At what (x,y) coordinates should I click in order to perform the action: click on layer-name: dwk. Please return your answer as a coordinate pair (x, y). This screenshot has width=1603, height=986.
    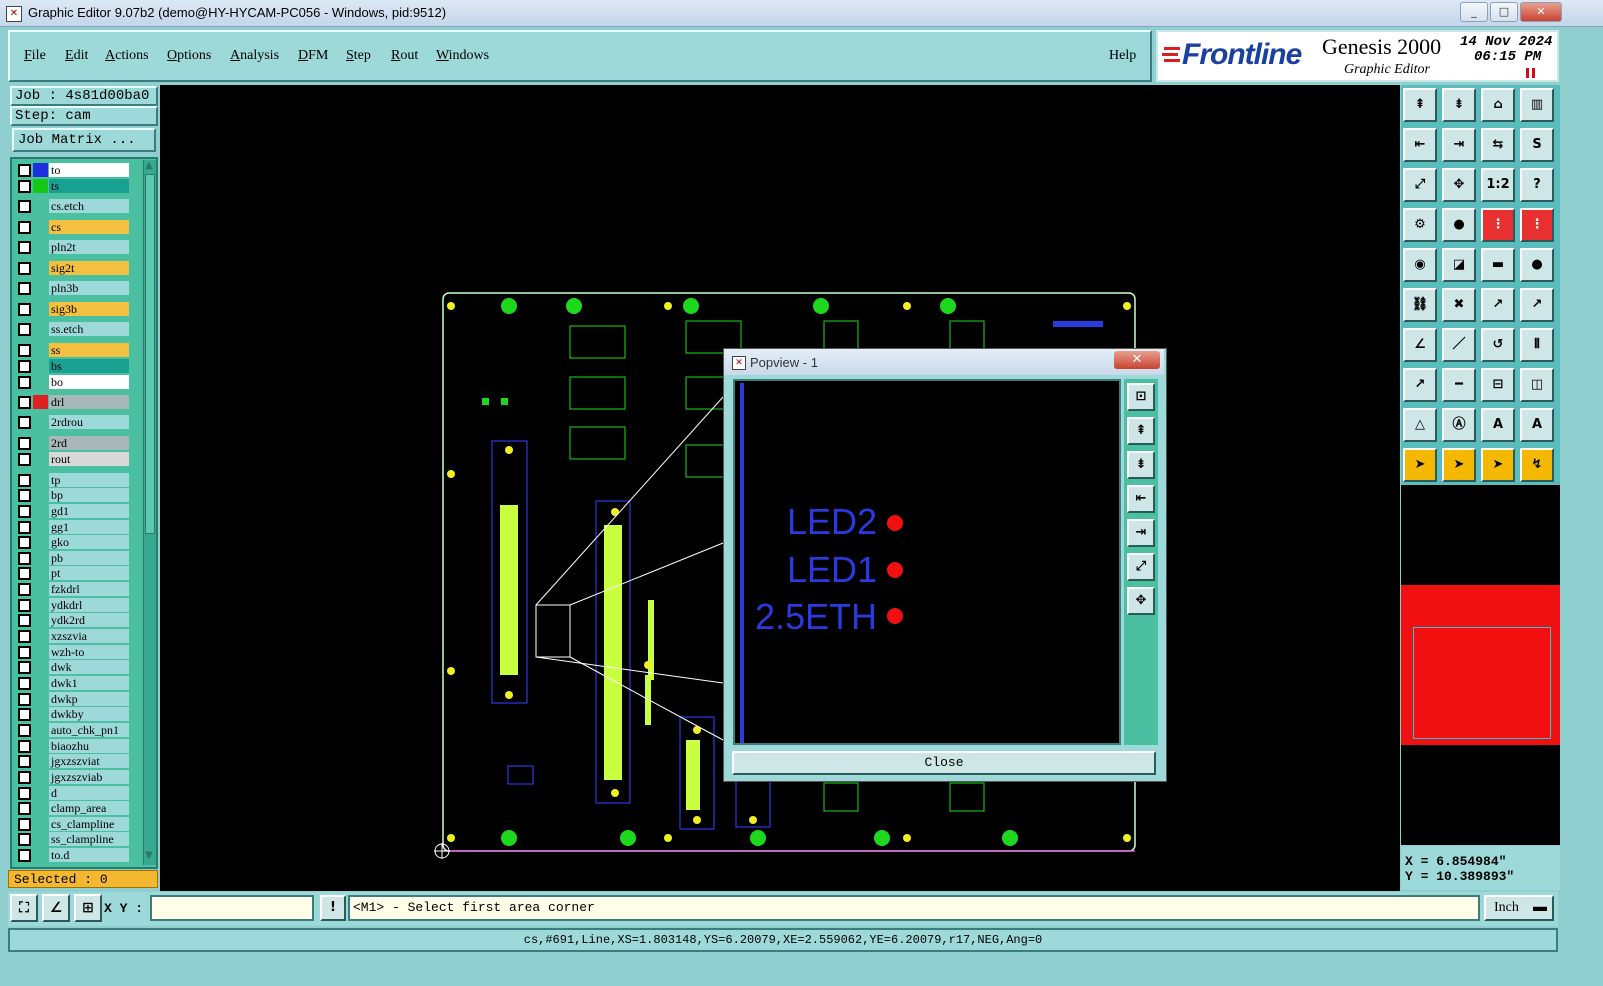
    Looking at the image, I should click on (89, 667).